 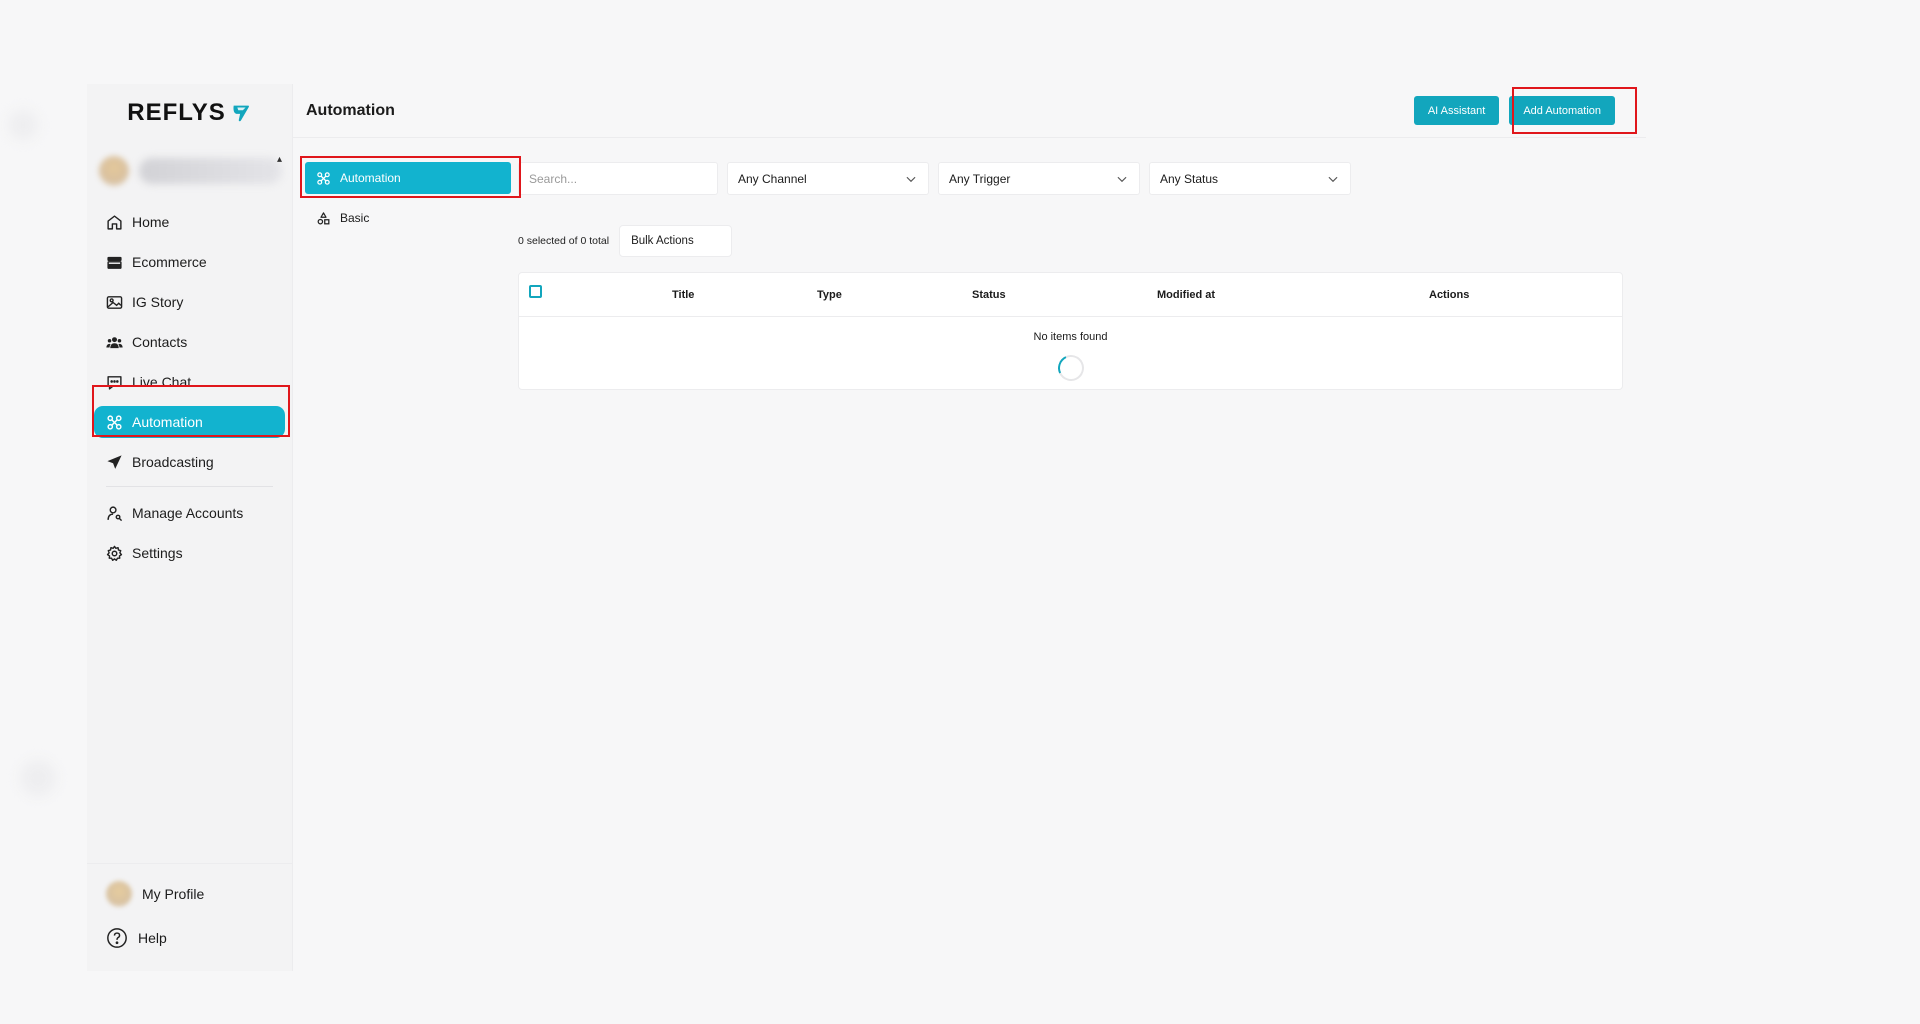 What do you see at coordinates (980, 178) in the screenshot?
I see `trigger-select-value: Any Trigger` at bounding box center [980, 178].